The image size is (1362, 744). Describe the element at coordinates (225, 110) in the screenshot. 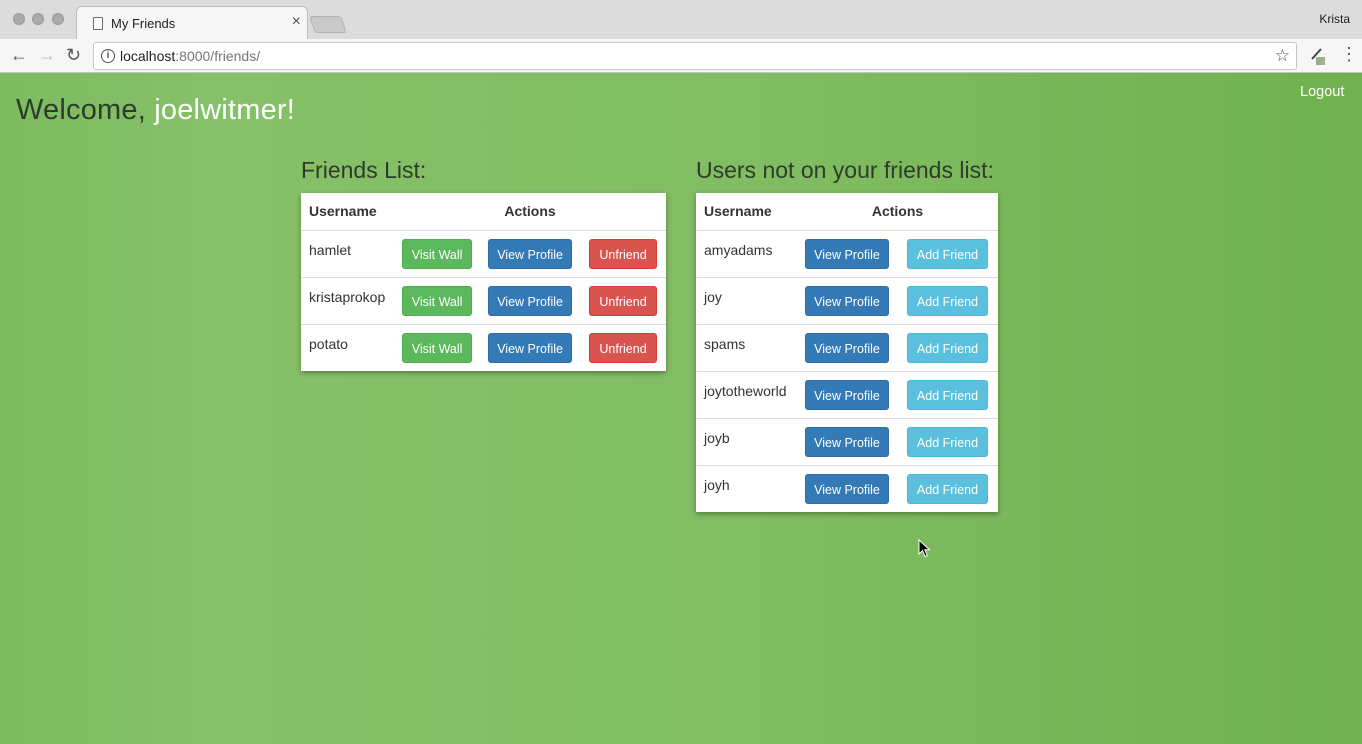

I see `welcome-username: joelwitmer!` at that location.